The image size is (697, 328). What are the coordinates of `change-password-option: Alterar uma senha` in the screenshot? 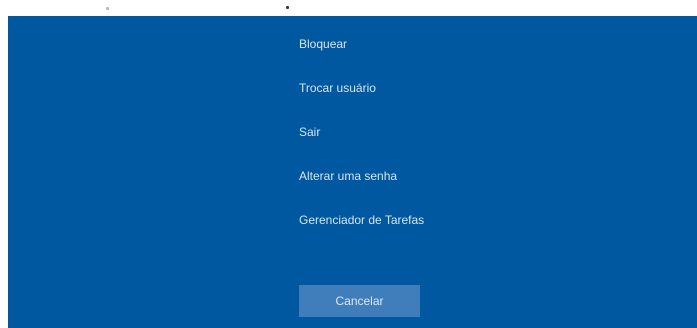 It's located at (361, 191).